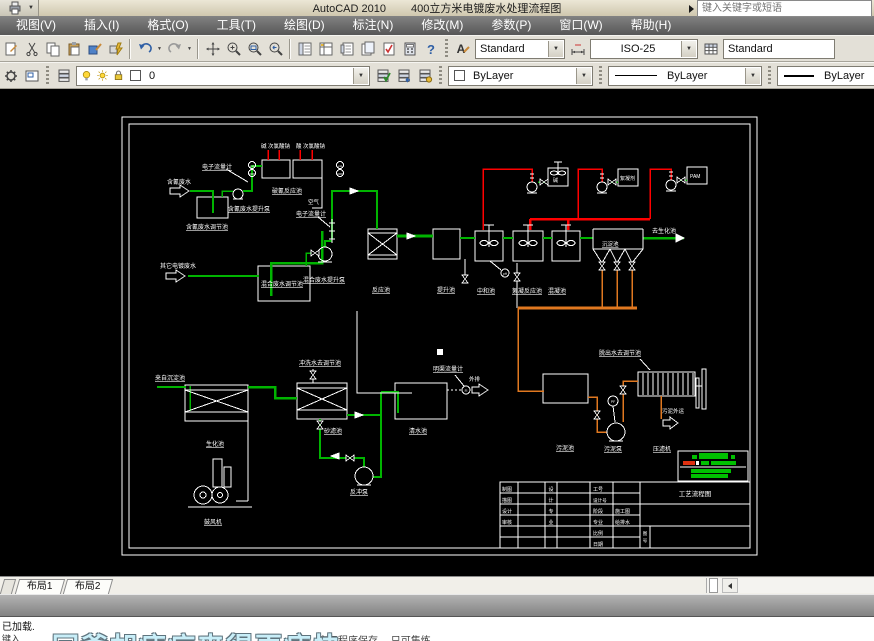 The width and height of the screenshot is (874, 641). What do you see at coordinates (236, 25) in the screenshot?
I see `menu-item-4: 工具(T)` at bounding box center [236, 25].